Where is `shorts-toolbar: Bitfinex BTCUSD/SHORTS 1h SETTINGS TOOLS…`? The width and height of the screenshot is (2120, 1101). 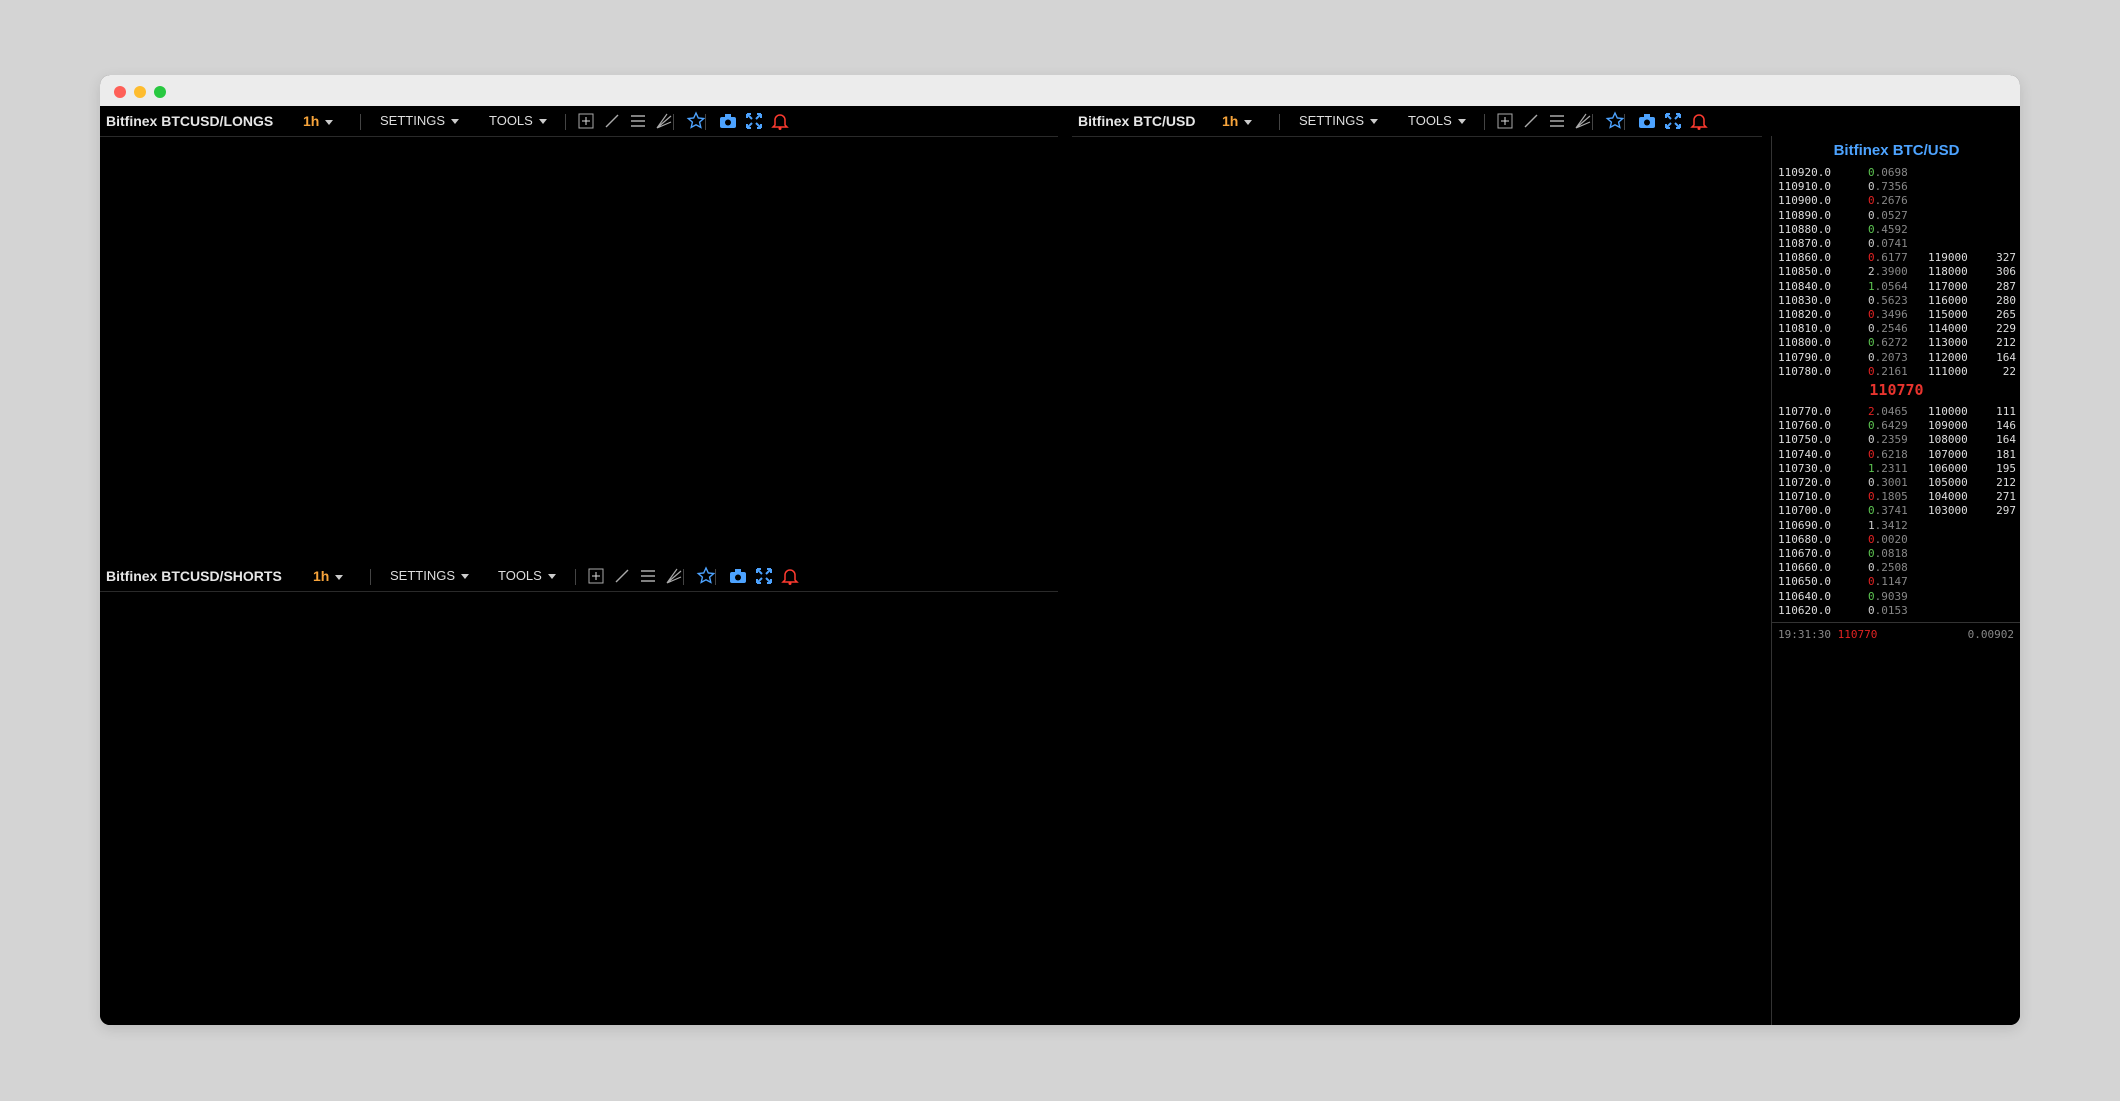 shorts-toolbar: Bitfinex BTCUSD/SHORTS 1h SETTINGS TOOLS… is located at coordinates (579, 576).